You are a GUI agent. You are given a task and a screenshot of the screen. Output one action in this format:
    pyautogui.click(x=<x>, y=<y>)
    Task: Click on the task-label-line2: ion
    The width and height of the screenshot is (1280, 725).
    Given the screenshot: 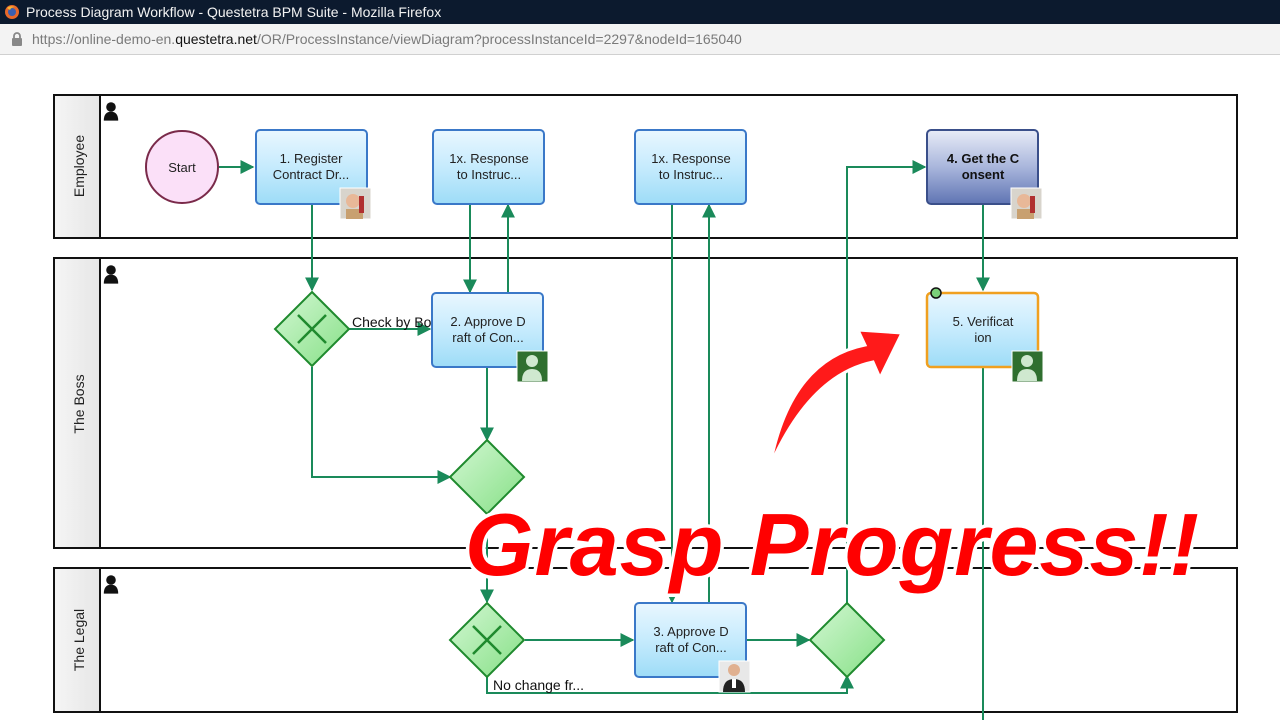 What is the action you would take?
    pyautogui.click(x=982, y=337)
    